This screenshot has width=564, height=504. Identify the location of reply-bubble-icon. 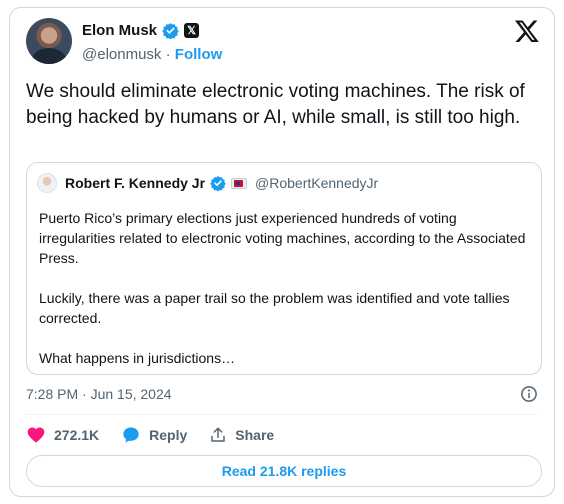
(131, 435).